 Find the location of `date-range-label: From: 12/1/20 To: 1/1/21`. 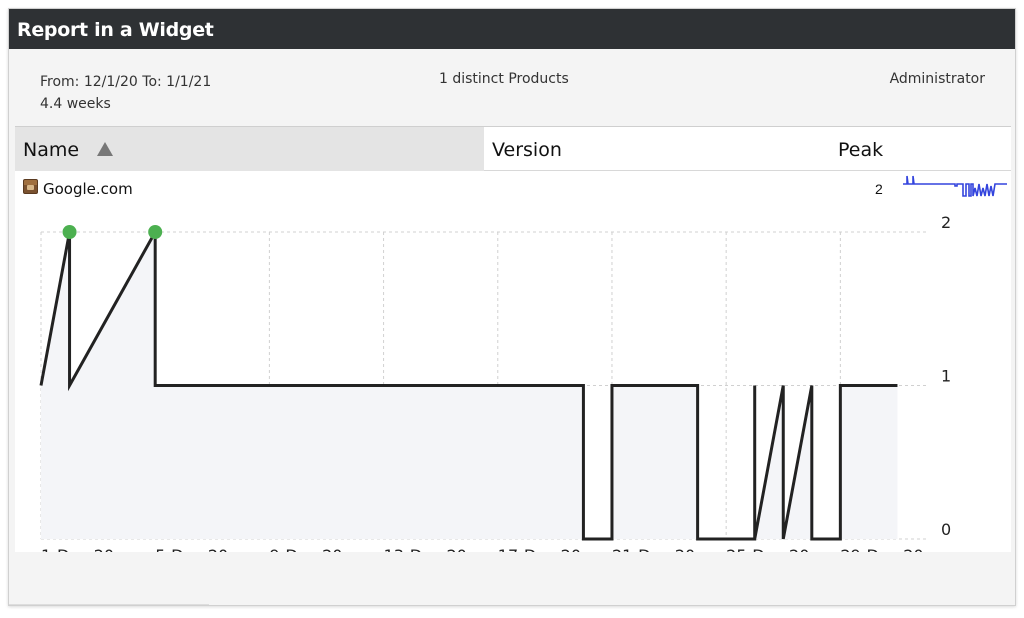

date-range-label: From: 12/1/20 To: 1/1/21 is located at coordinates (126, 82).